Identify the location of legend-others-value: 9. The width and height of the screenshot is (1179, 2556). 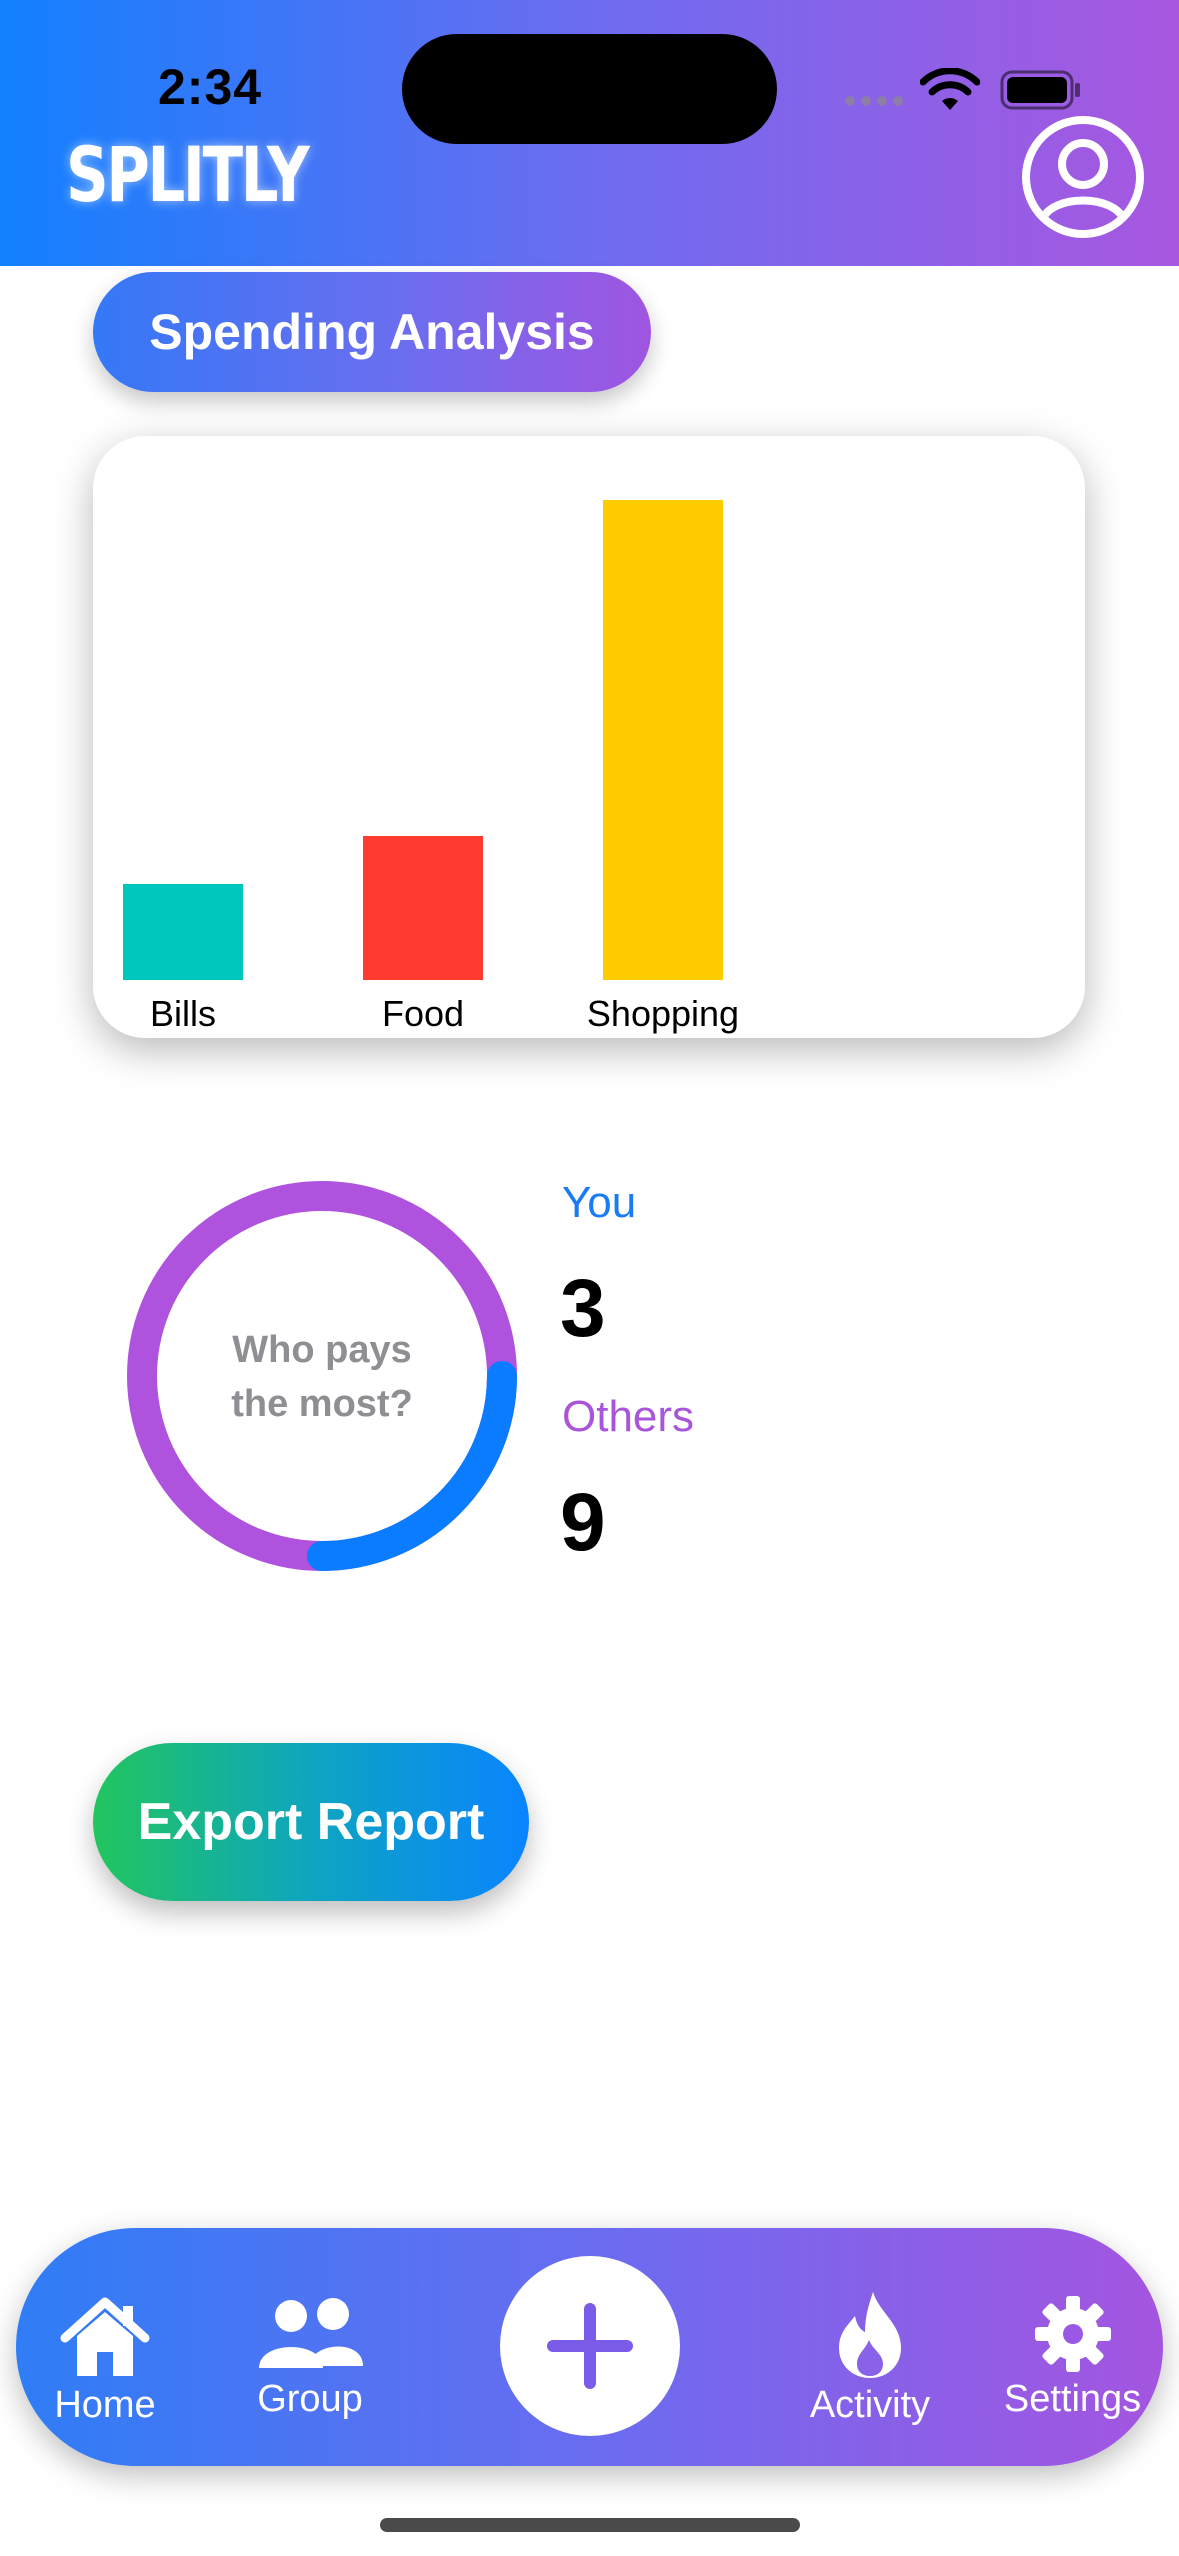
(583, 1522).